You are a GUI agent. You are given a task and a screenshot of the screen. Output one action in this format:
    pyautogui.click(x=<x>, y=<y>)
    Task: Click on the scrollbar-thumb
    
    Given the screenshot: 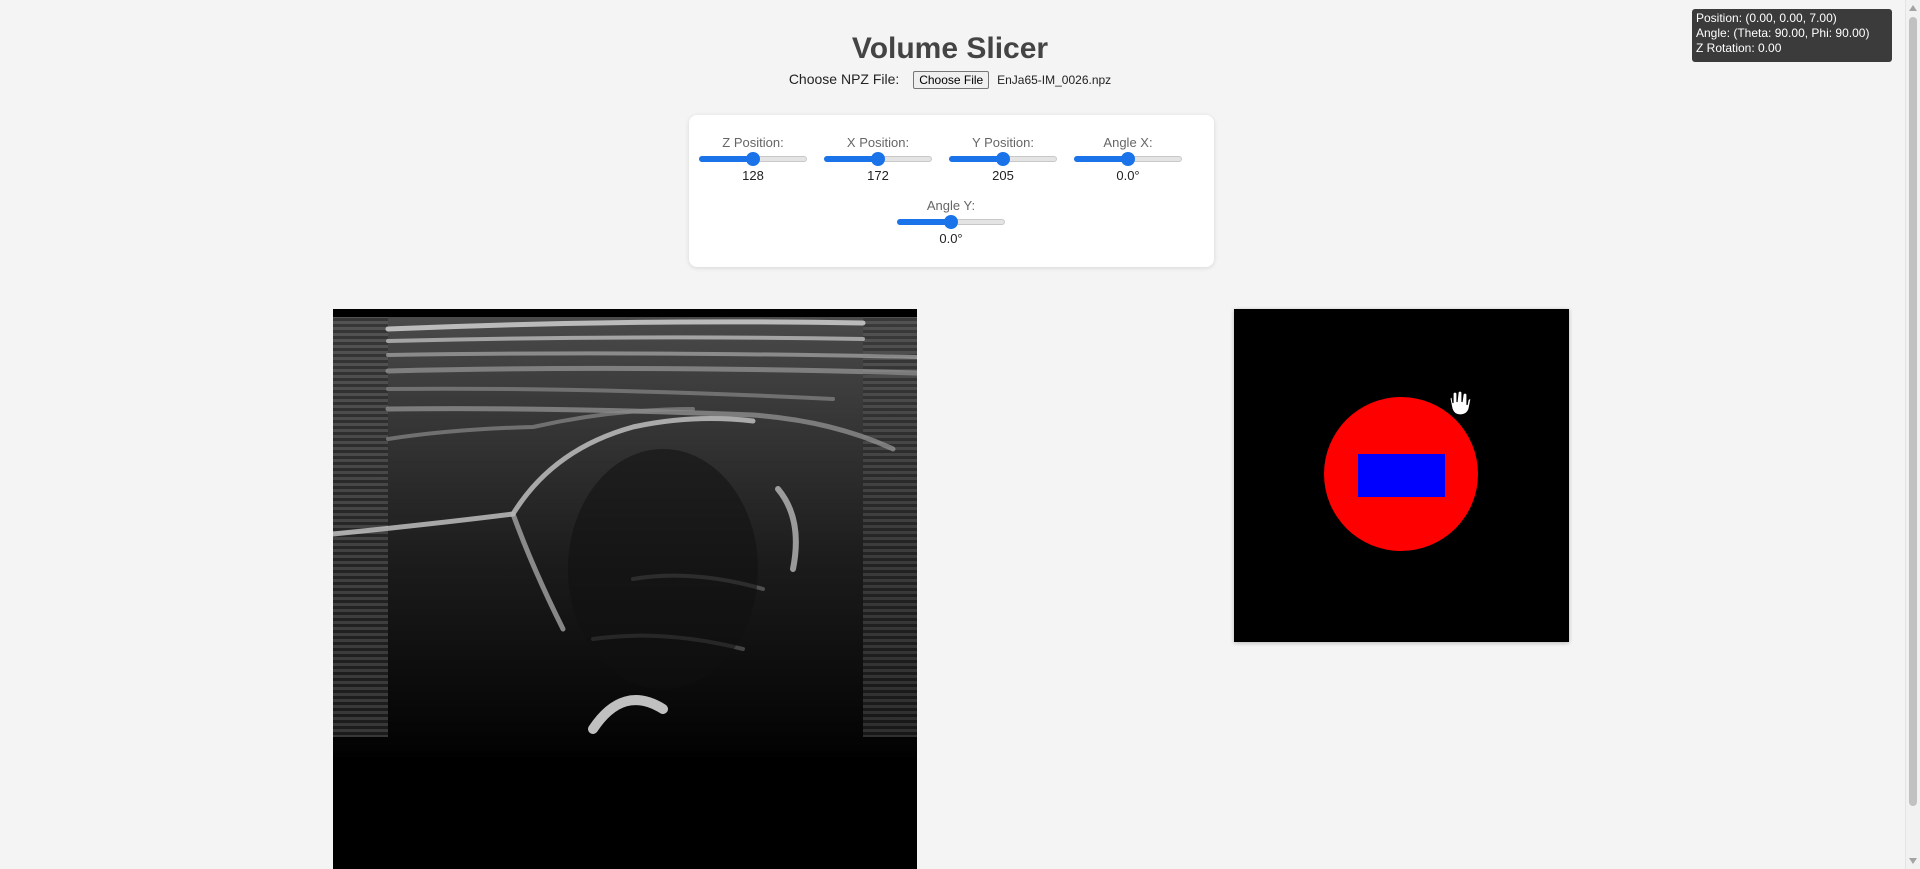 What is the action you would take?
    pyautogui.click(x=1913, y=411)
    